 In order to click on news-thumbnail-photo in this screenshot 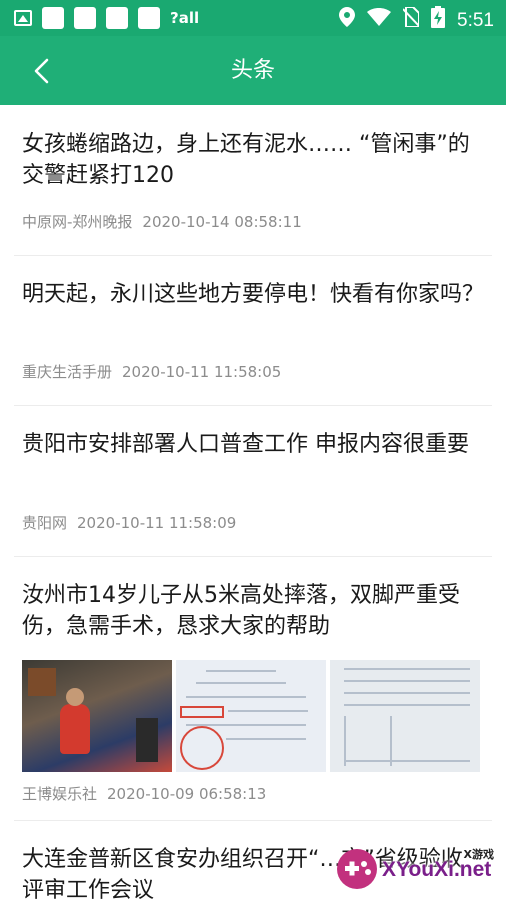, I will do `click(97, 716)`.